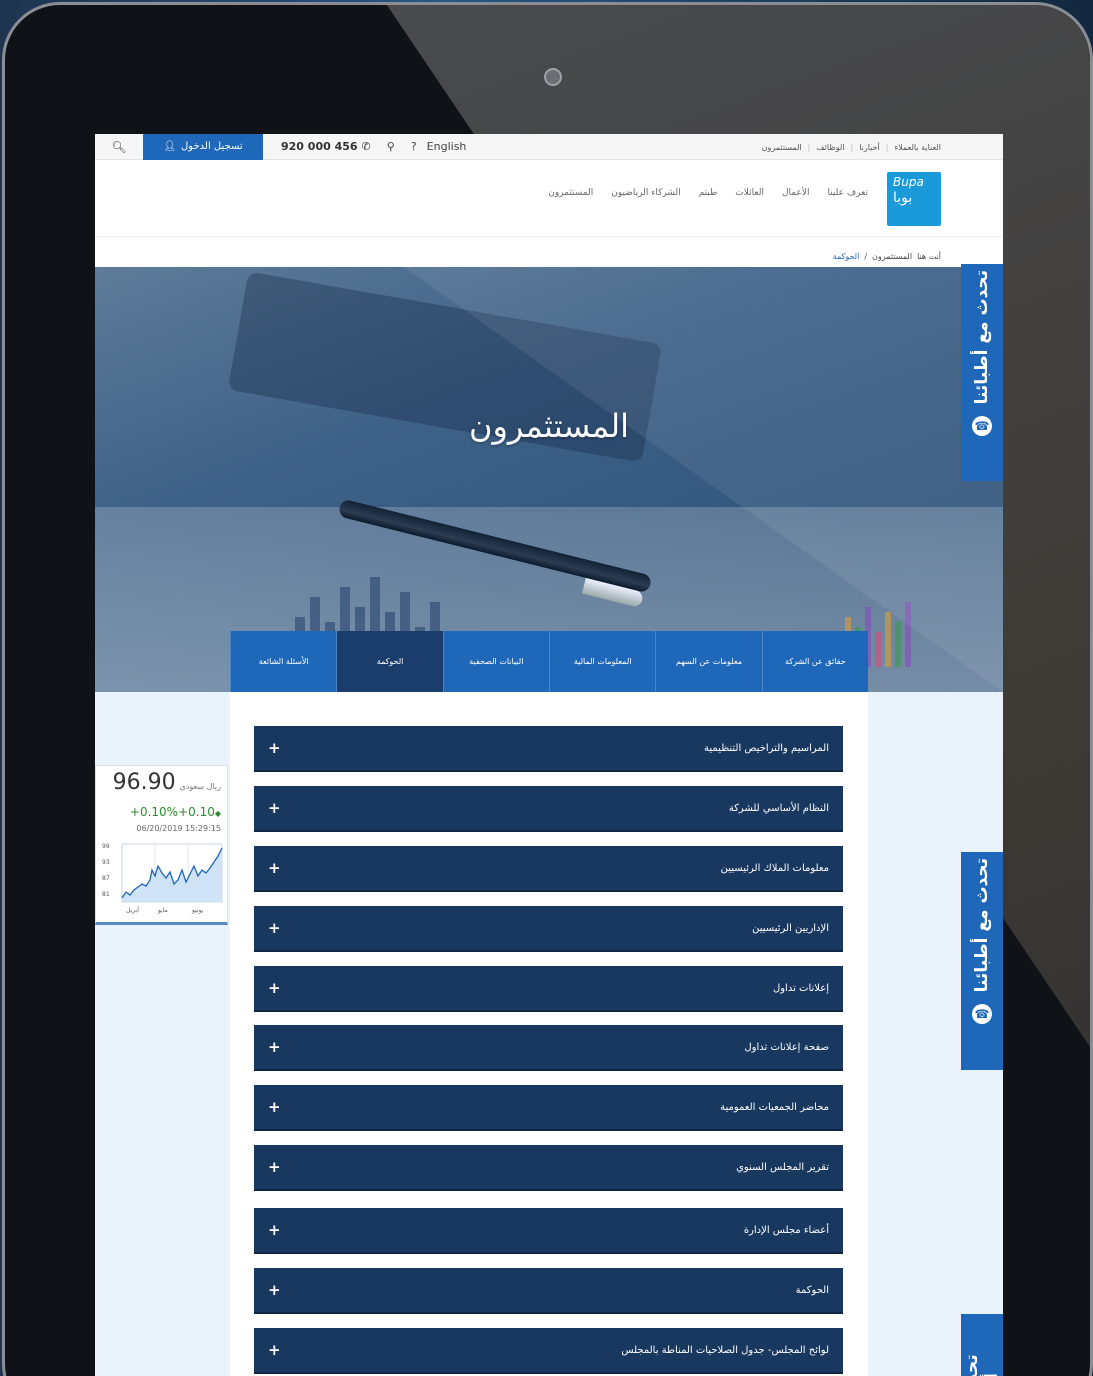 Image resolution: width=1093 pixels, height=1376 pixels. What do you see at coordinates (796, 193) in the screenshot?
I see `nav-item-business: الأعمال` at bounding box center [796, 193].